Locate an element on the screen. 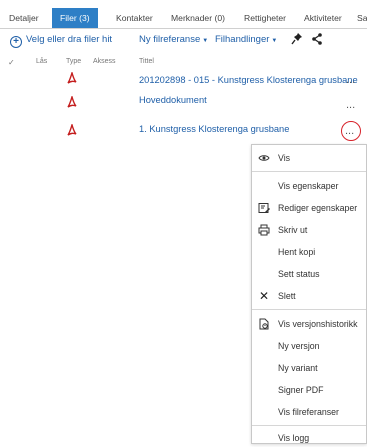 This screenshot has height=447, width=367. new-reference-dropdown: Ny filreferanse ▼ is located at coordinates (173, 40).